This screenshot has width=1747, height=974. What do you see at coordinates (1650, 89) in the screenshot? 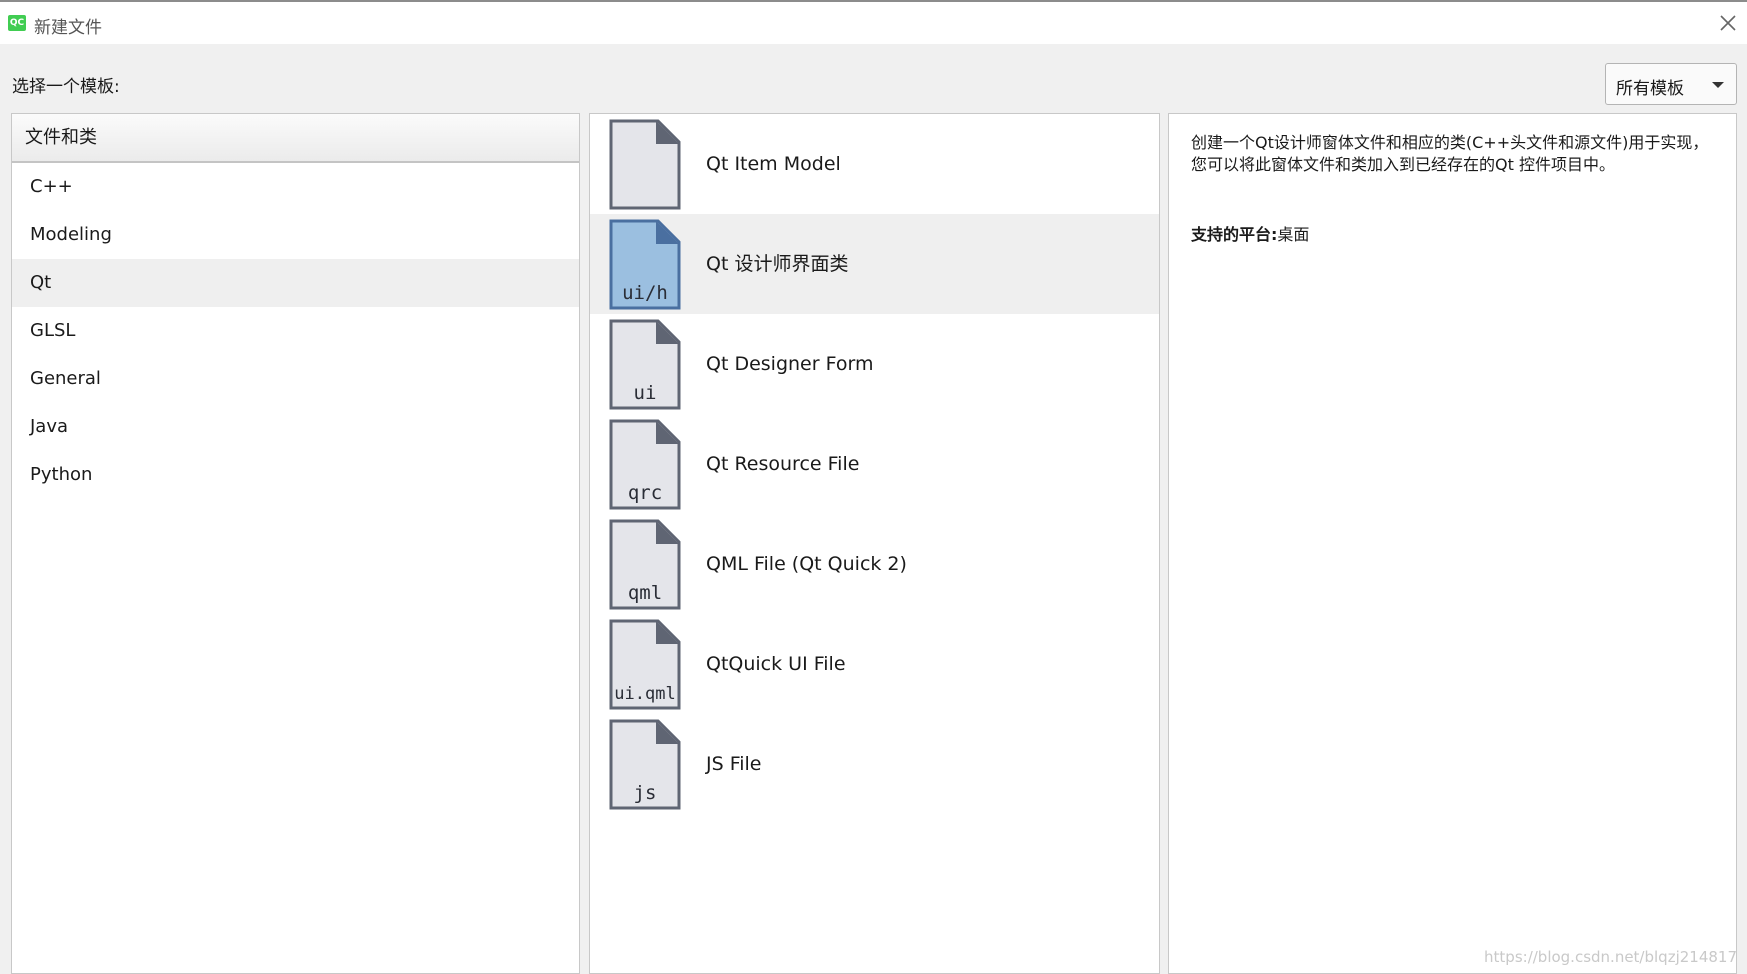
I see `template-filter-value: 所有模板` at bounding box center [1650, 89].